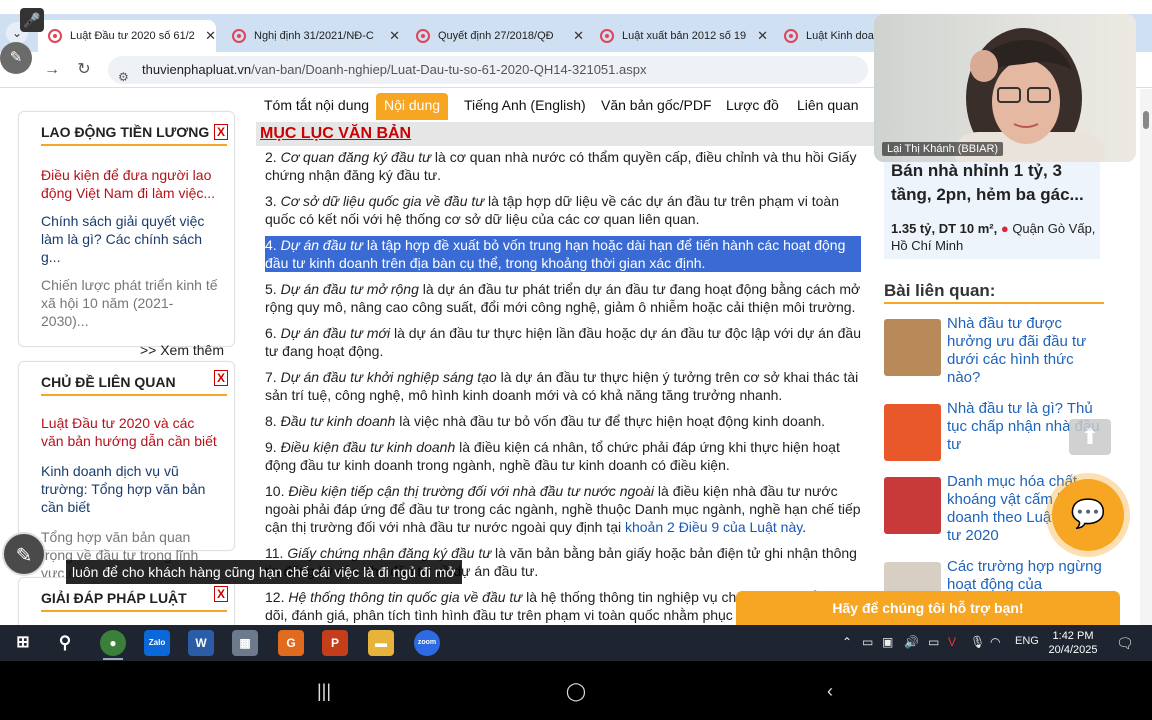 The height and width of the screenshot is (720, 1152). Describe the element at coordinates (333, 133) in the screenshot. I see `toc-label: MỤC LỤC VĂN BẢN` at that location.